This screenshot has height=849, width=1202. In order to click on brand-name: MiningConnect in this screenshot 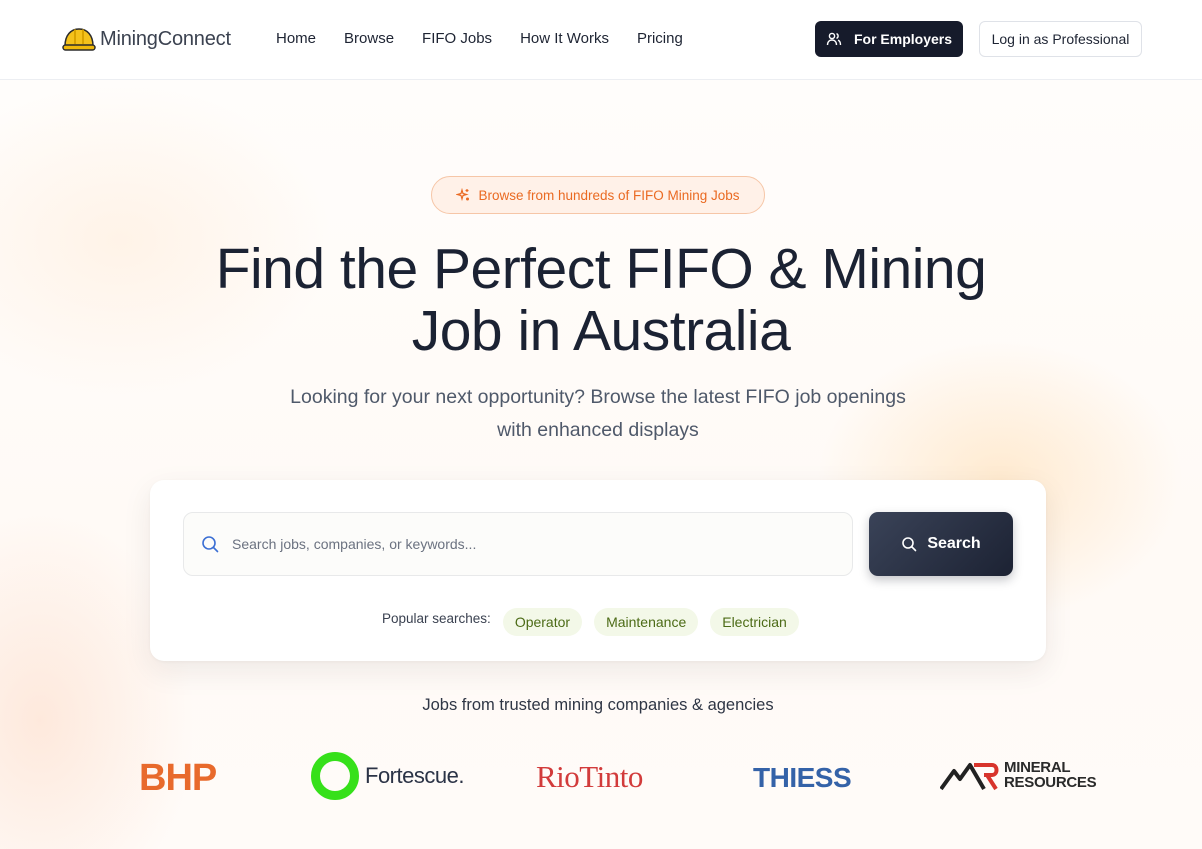, I will do `click(165, 38)`.